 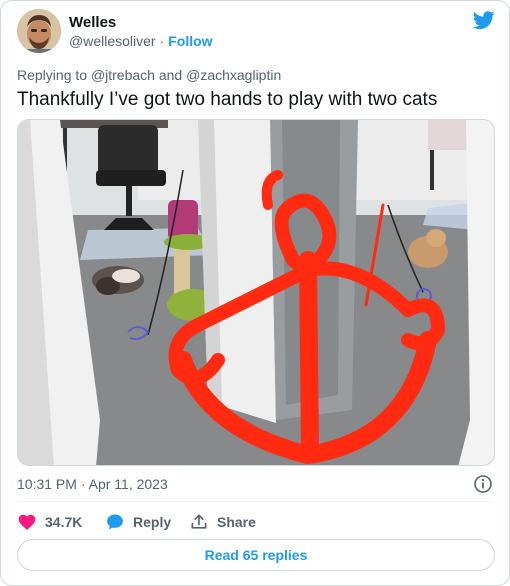 I want to click on follow-button: Follow, so click(x=190, y=41).